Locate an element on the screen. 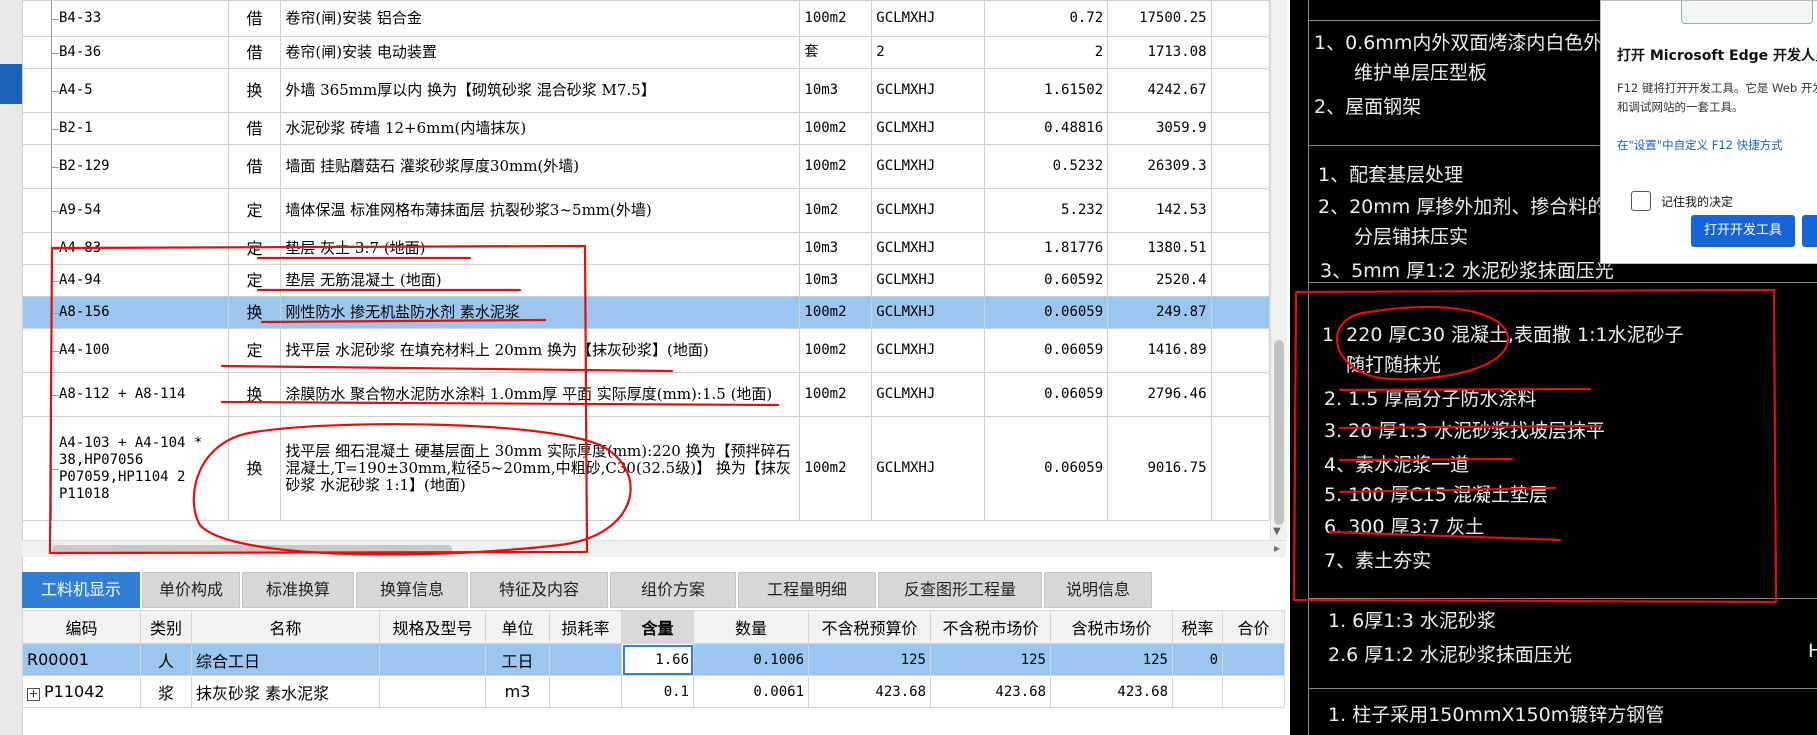  tab-pricing-plan: 组价方案 is located at coordinates (673, 590).